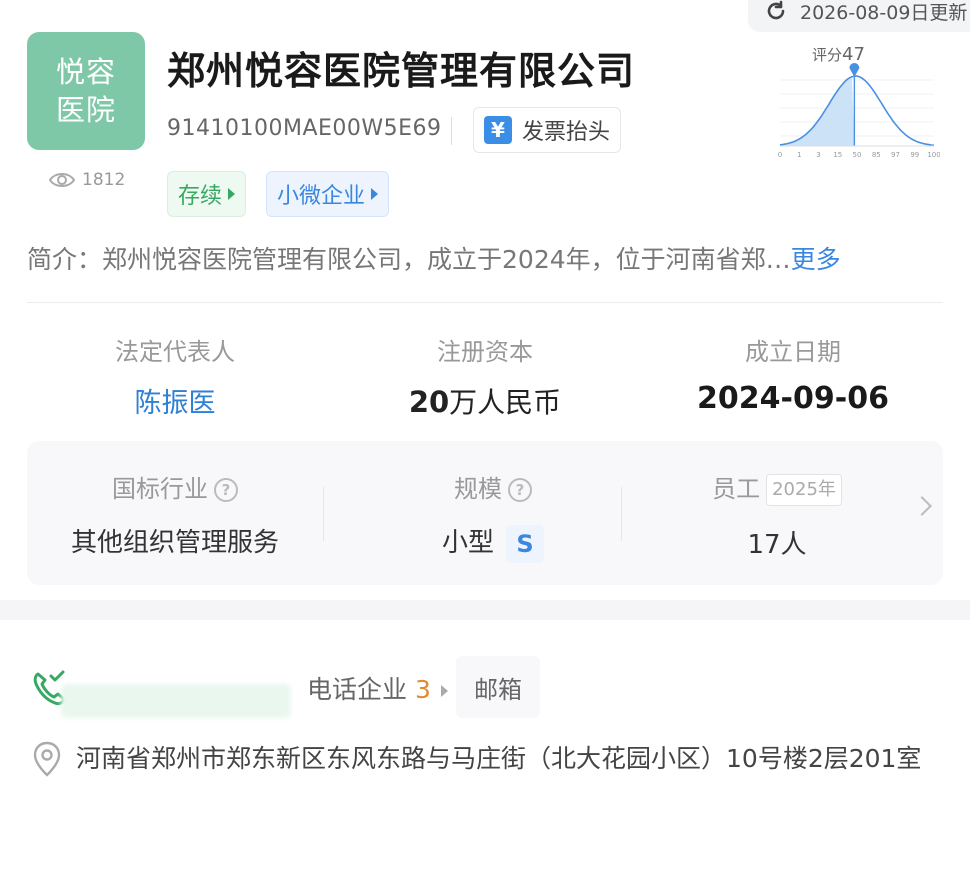 The image size is (970, 873). I want to click on score-scale-label: 3, so click(818, 155).